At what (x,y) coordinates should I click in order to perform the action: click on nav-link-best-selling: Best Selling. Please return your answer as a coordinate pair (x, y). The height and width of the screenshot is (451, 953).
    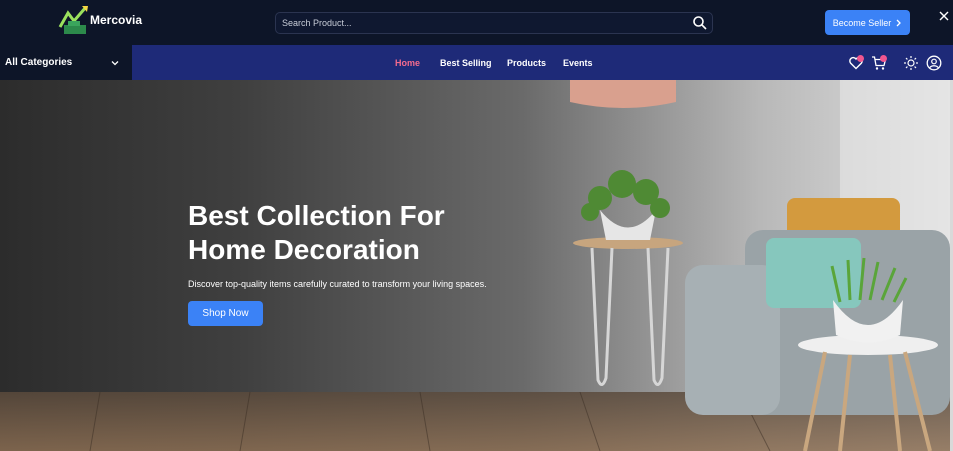
    Looking at the image, I should click on (466, 63).